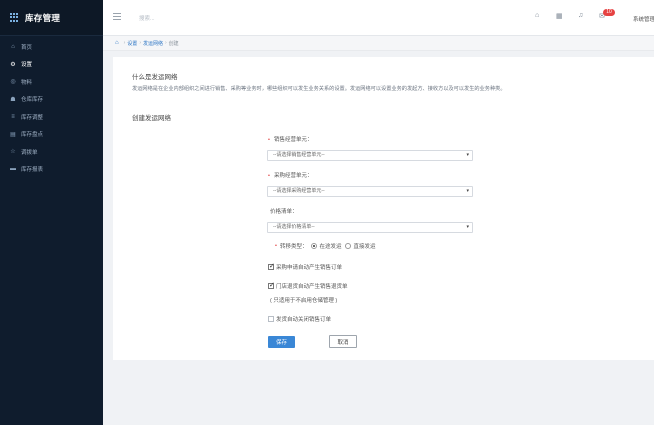 The height and width of the screenshot is (425, 654). What do you see at coordinates (13, 134) in the screenshot?
I see `clipboard-icon: ▤` at bounding box center [13, 134].